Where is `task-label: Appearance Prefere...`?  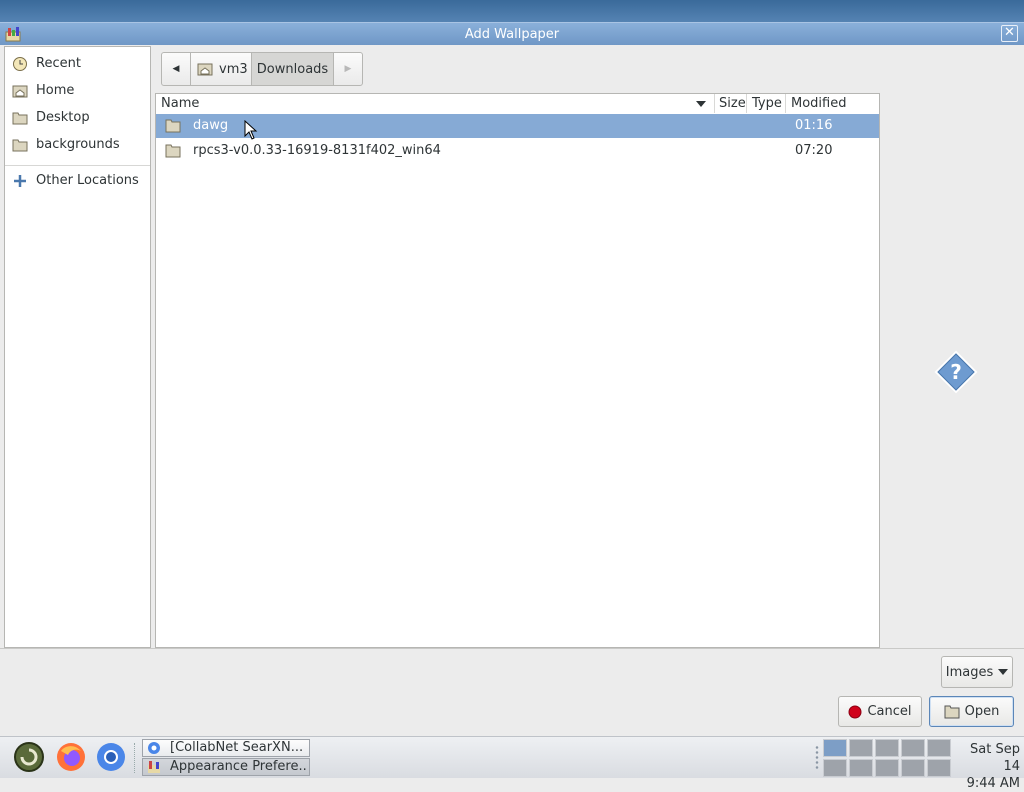 task-label: Appearance Prefere... is located at coordinates (239, 766).